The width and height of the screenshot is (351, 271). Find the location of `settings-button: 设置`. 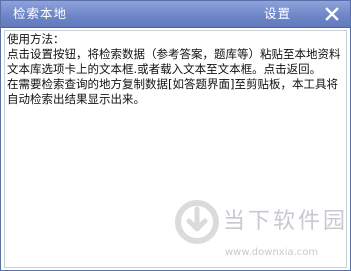

settings-button: 设置 is located at coordinates (277, 14).